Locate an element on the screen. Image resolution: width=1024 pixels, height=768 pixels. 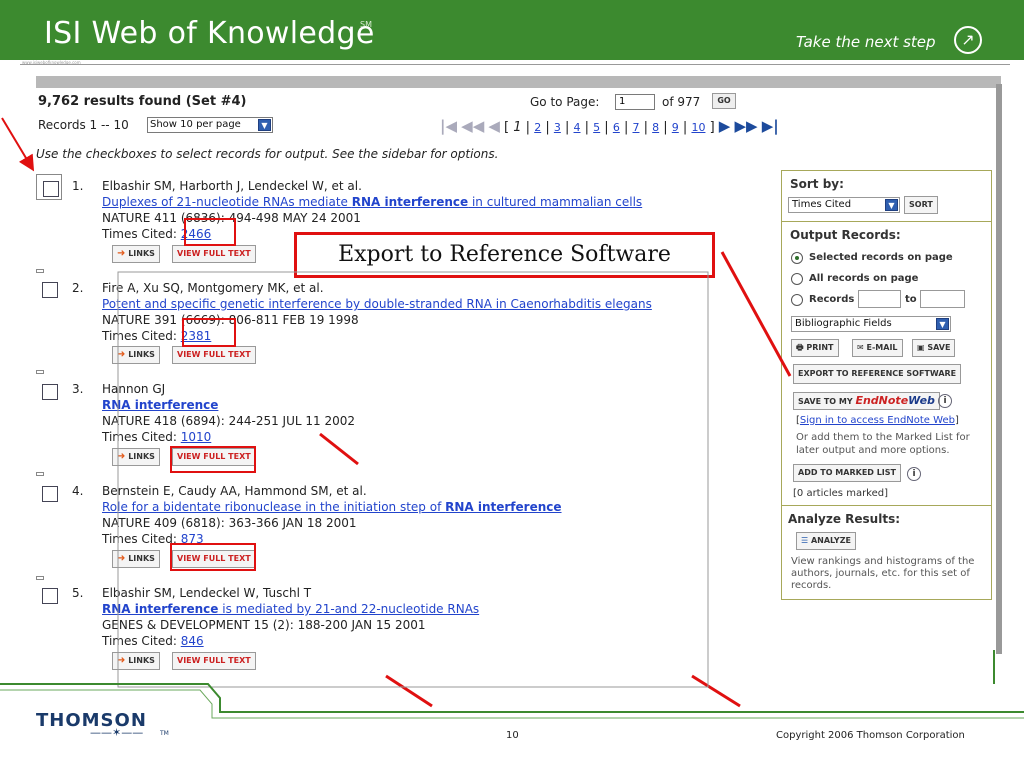
slide-page-number: 10 is located at coordinates (512, 735).